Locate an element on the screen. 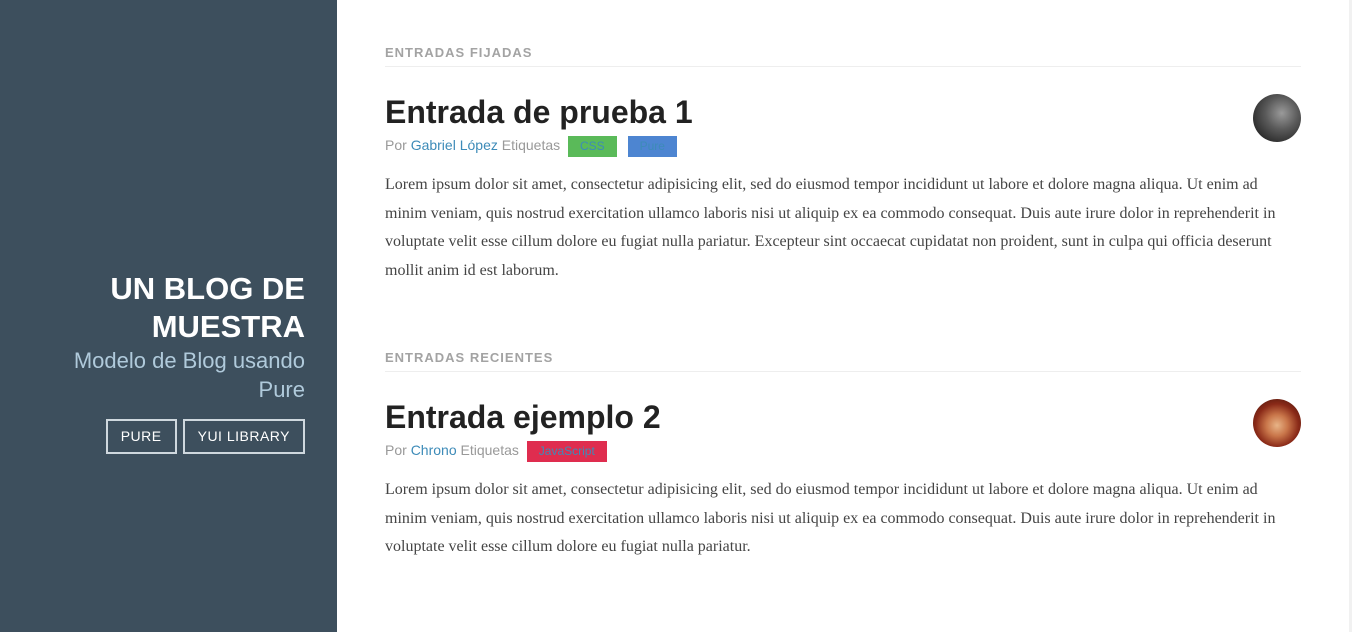 The height and width of the screenshot is (632, 1352). author-link: Gabriel López is located at coordinates (454, 145).